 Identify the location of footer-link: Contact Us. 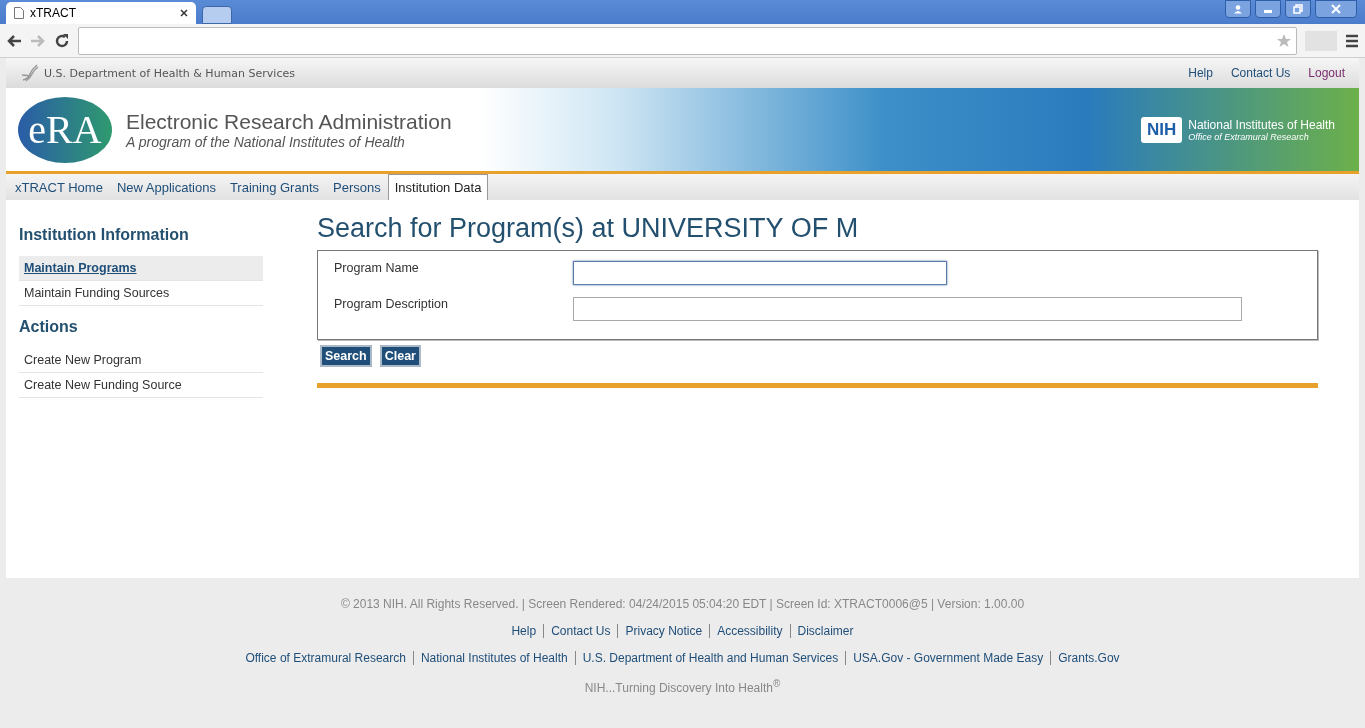
(580, 631).